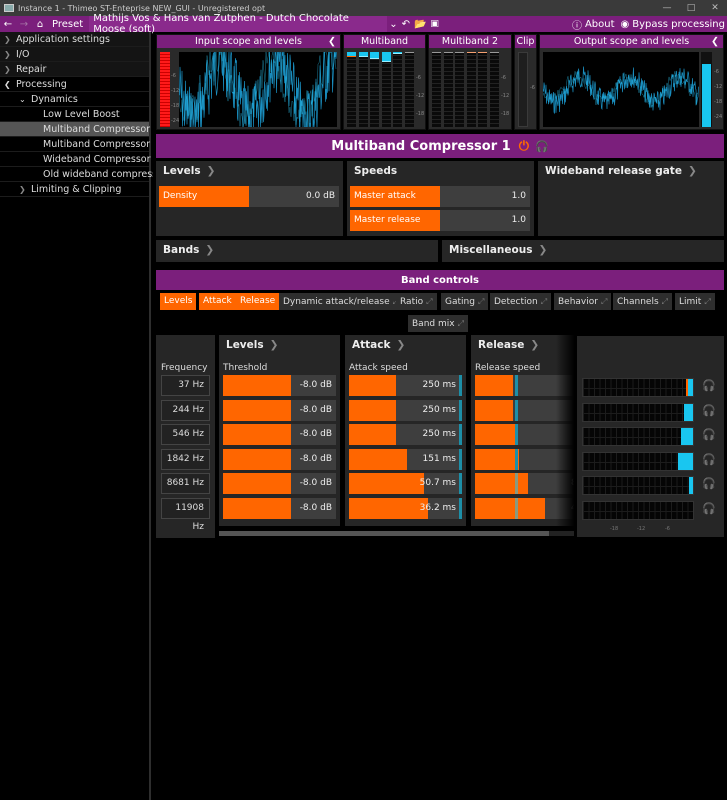 This screenshot has width=727, height=800. I want to click on sidebar-item-wideband-compressor: Wideband Compressor, so click(75, 159).